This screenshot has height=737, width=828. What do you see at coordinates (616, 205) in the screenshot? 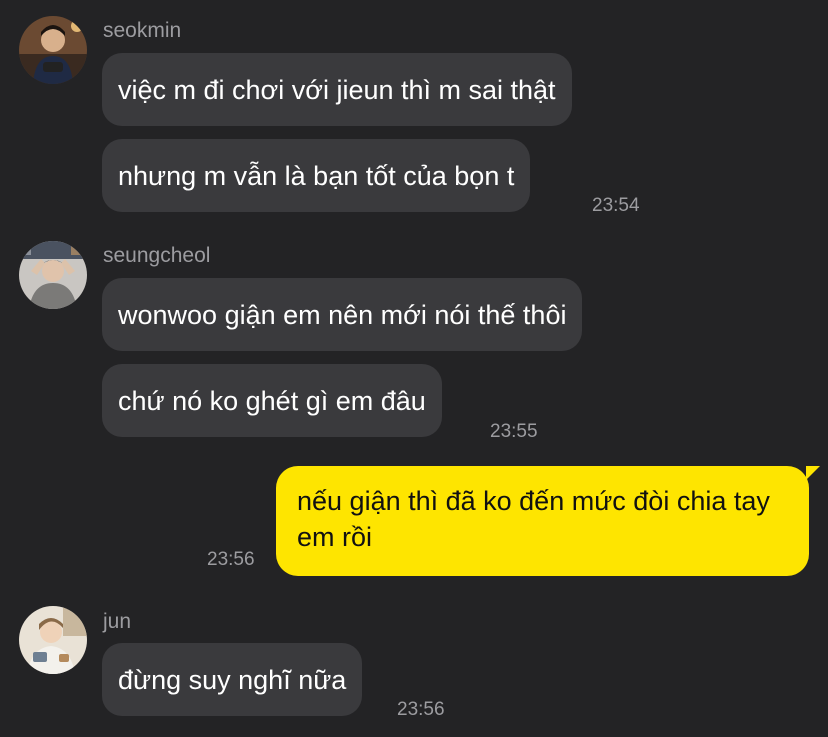
I see `message-timestamp: 23:54` at bounding box center [616, 205].